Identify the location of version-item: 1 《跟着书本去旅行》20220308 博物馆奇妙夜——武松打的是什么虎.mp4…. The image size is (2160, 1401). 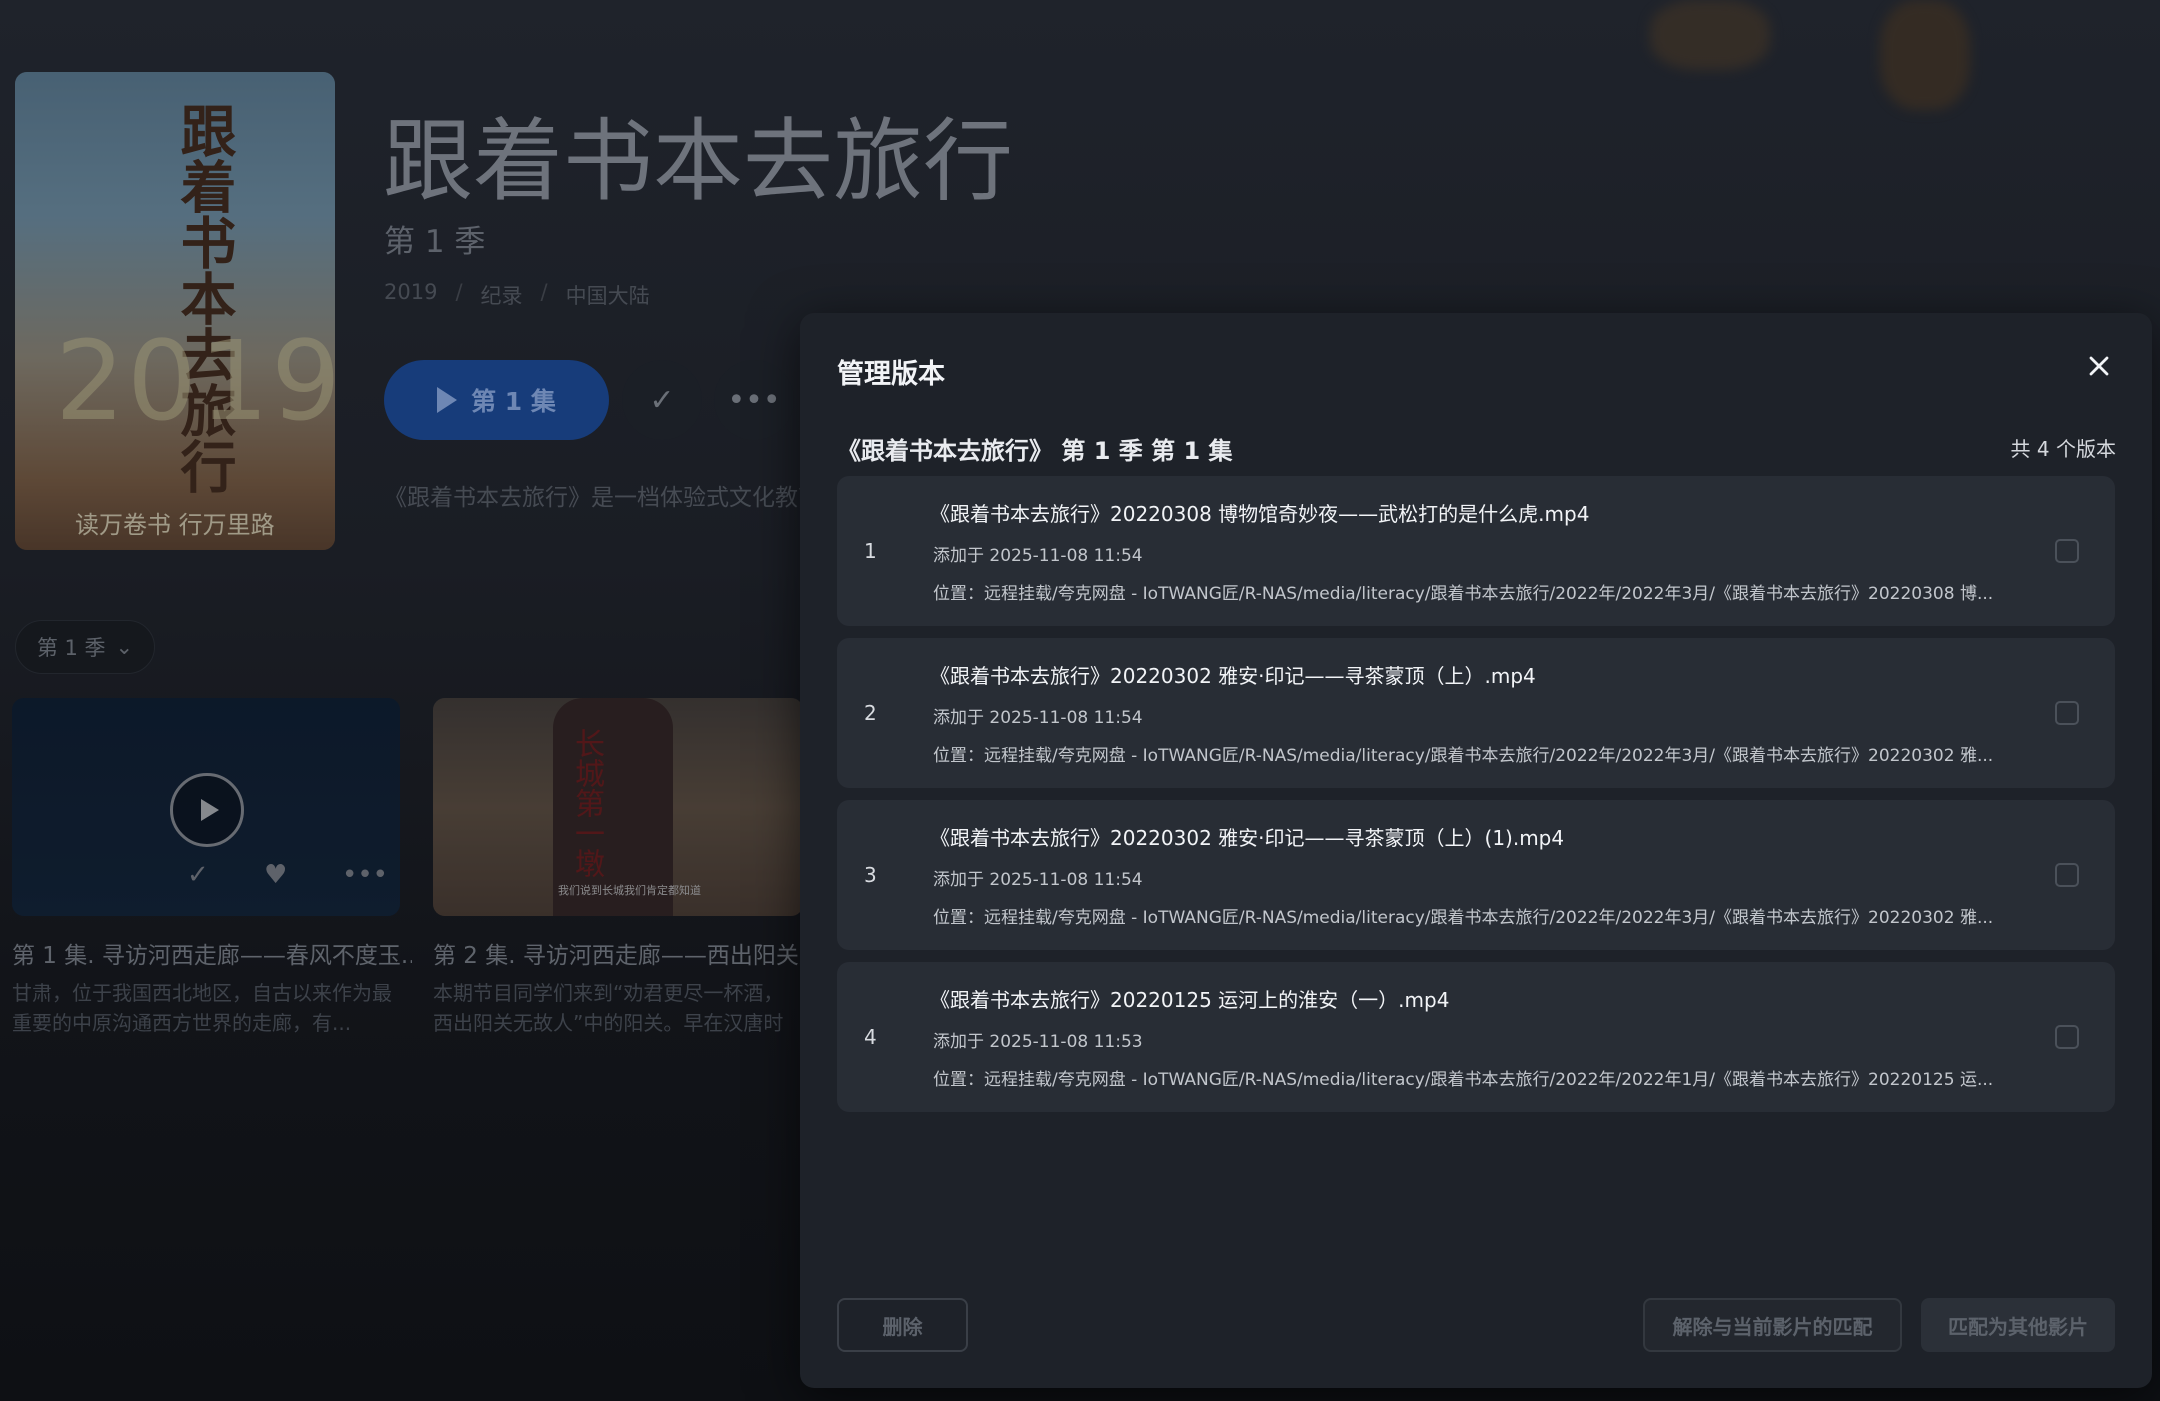
(1476, 551).